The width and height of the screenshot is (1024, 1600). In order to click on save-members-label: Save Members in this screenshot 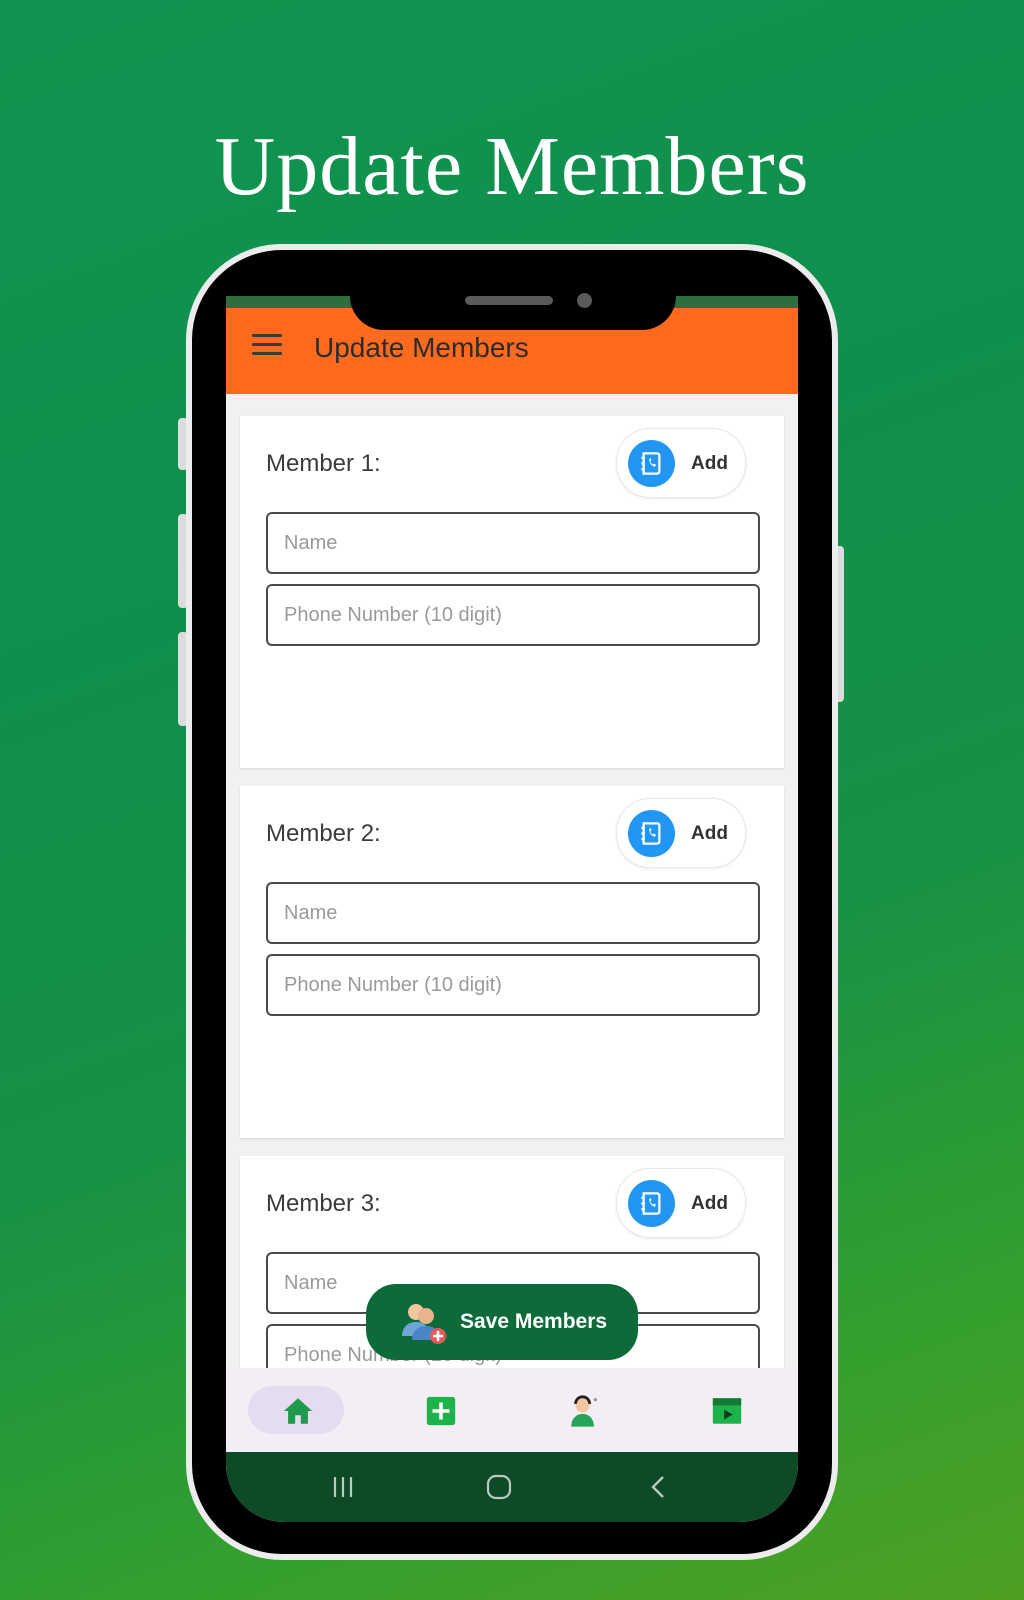, I will do `click(534, 1321)`.